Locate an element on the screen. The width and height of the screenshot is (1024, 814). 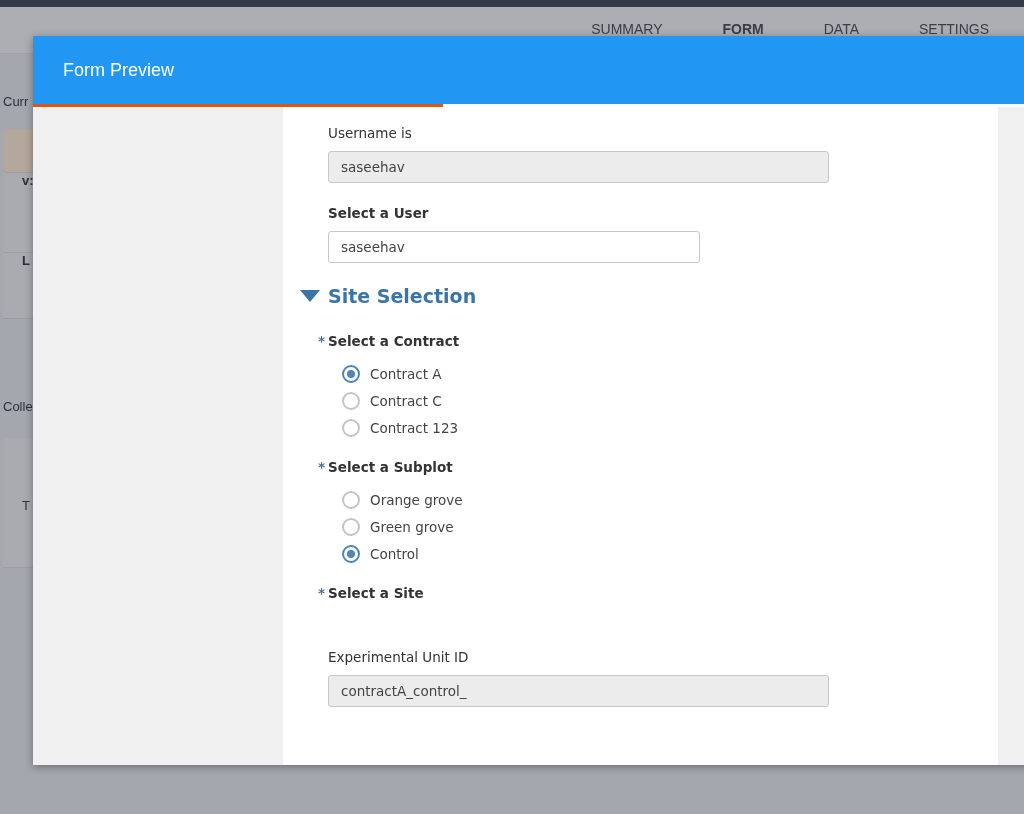
nav-tab: SUMMARY is located at coordinates (627, 21).